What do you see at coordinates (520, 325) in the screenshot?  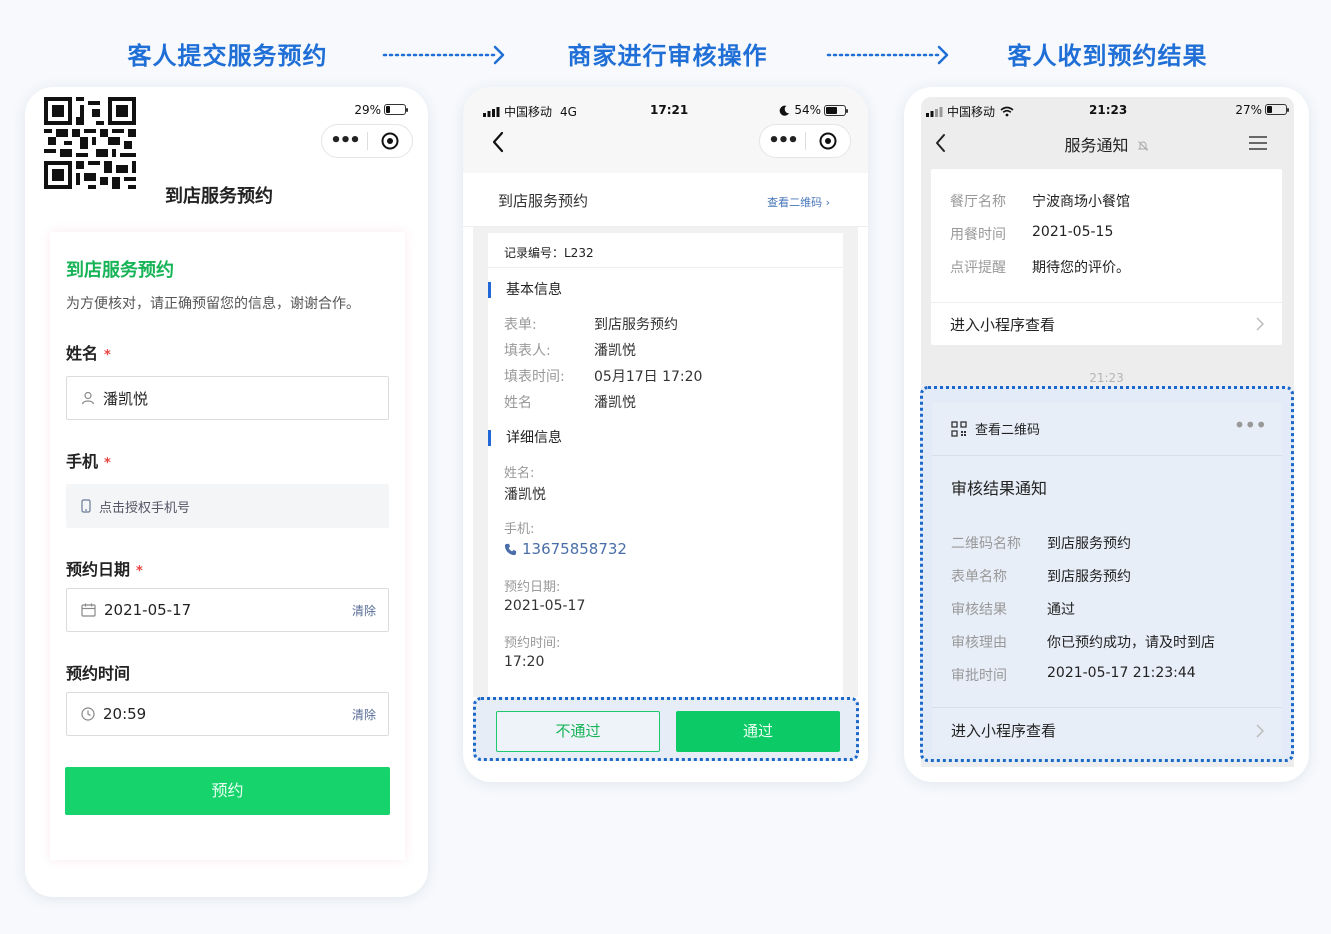 I see `basic-key: 表单:` at bounding box center [520, 325].